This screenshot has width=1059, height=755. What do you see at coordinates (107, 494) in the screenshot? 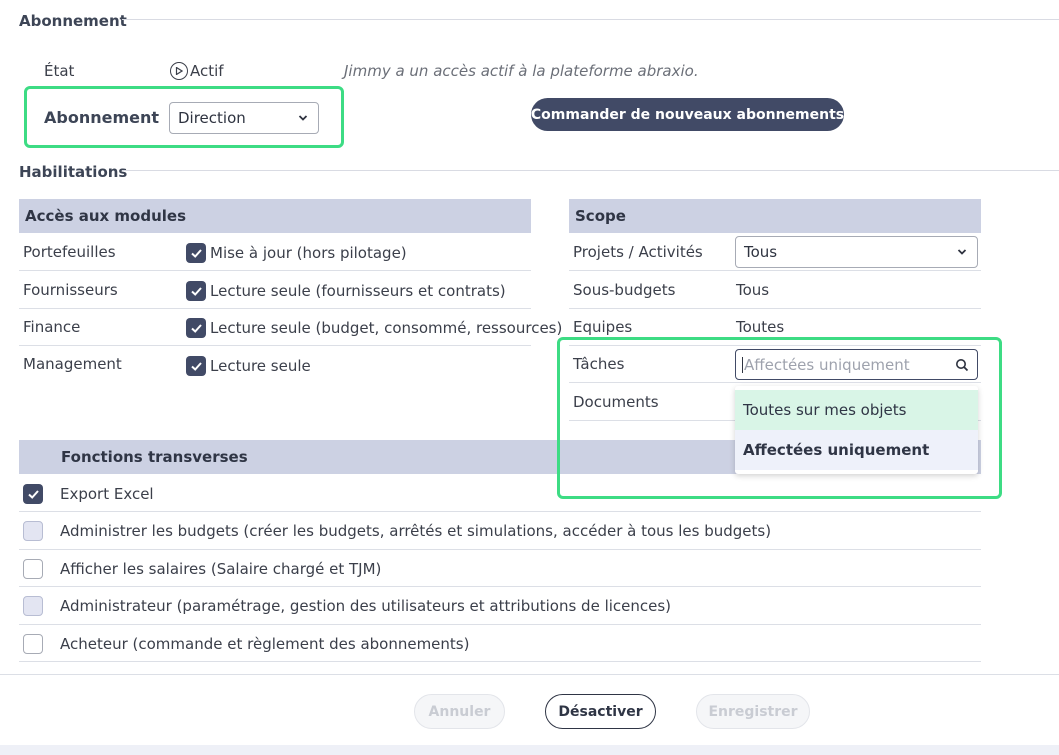
I see `transverse-label: Export Excel` at bounding box center [107, 494].